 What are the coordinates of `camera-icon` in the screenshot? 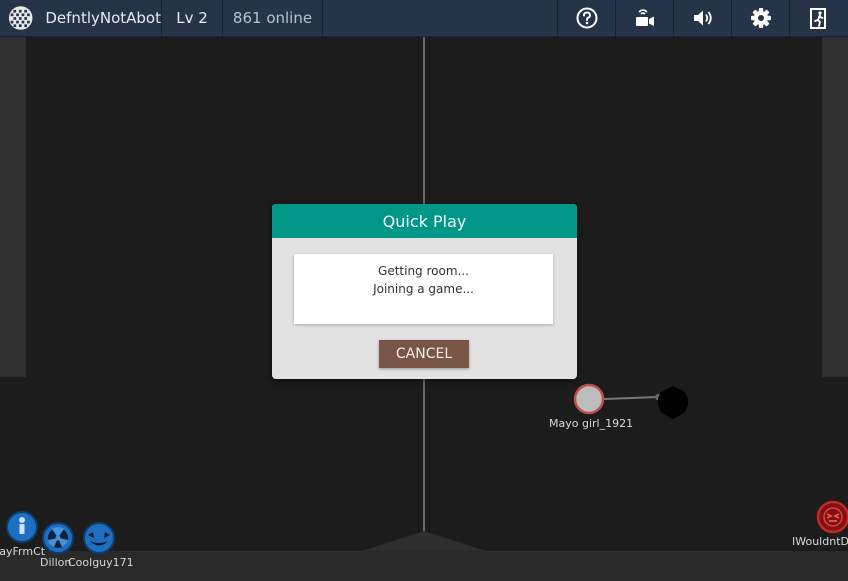 It's located at (644, 17).